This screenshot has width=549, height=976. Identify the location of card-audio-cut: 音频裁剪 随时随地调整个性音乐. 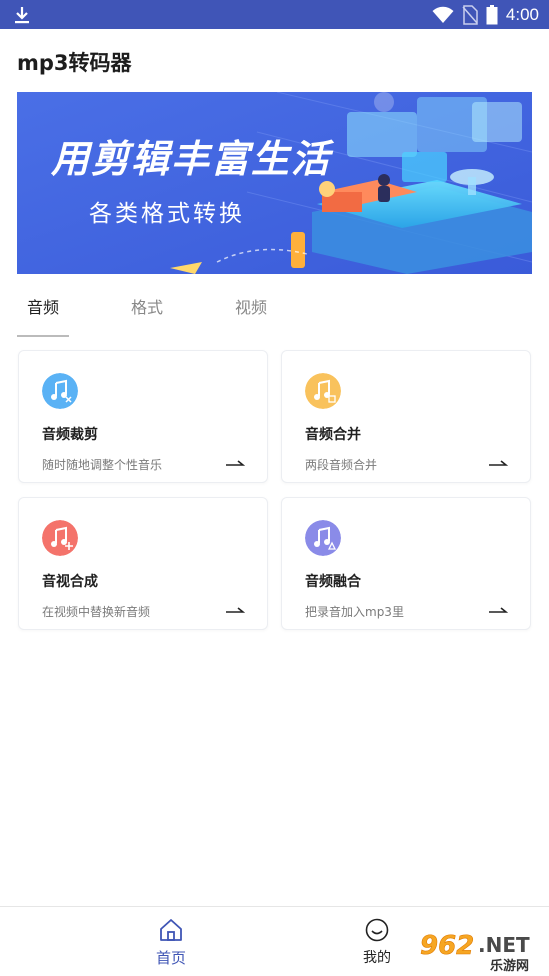
(143, 416).